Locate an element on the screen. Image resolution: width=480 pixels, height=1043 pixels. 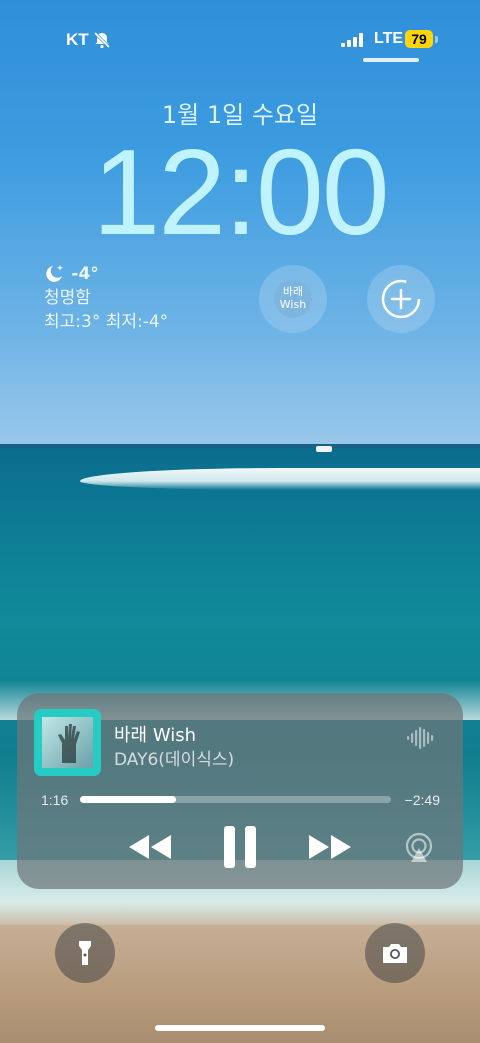
camera-button is located at coordinates (395, 953).